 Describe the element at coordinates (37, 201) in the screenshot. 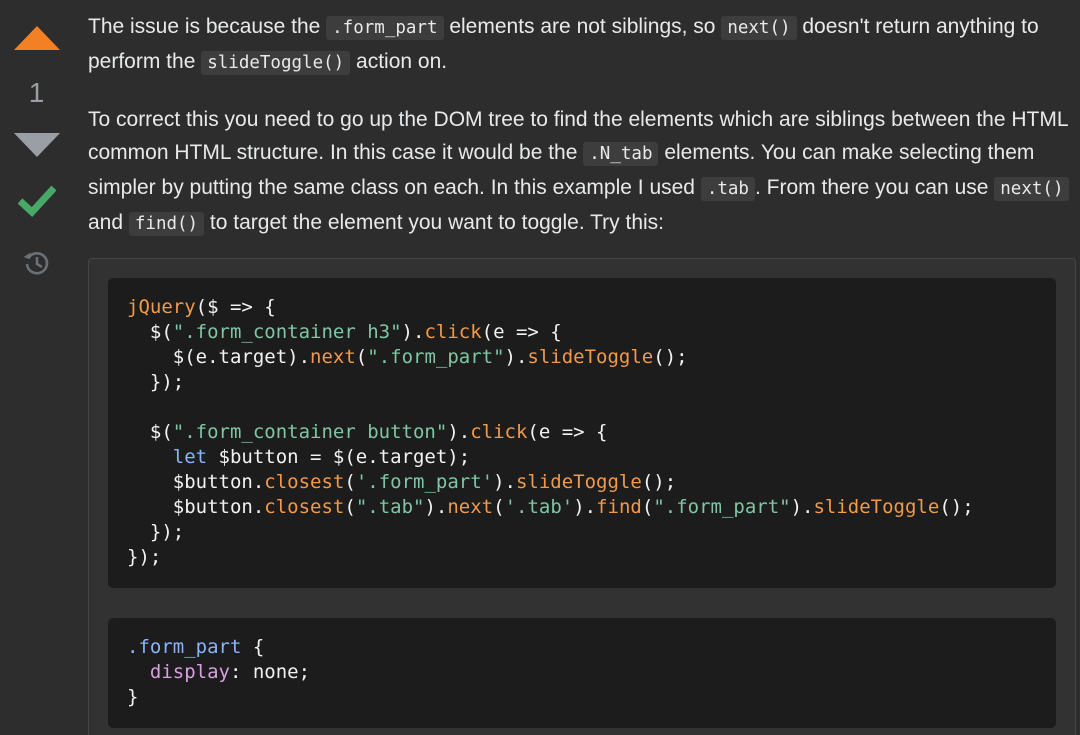

I see `accepted-check-icon` at that location.